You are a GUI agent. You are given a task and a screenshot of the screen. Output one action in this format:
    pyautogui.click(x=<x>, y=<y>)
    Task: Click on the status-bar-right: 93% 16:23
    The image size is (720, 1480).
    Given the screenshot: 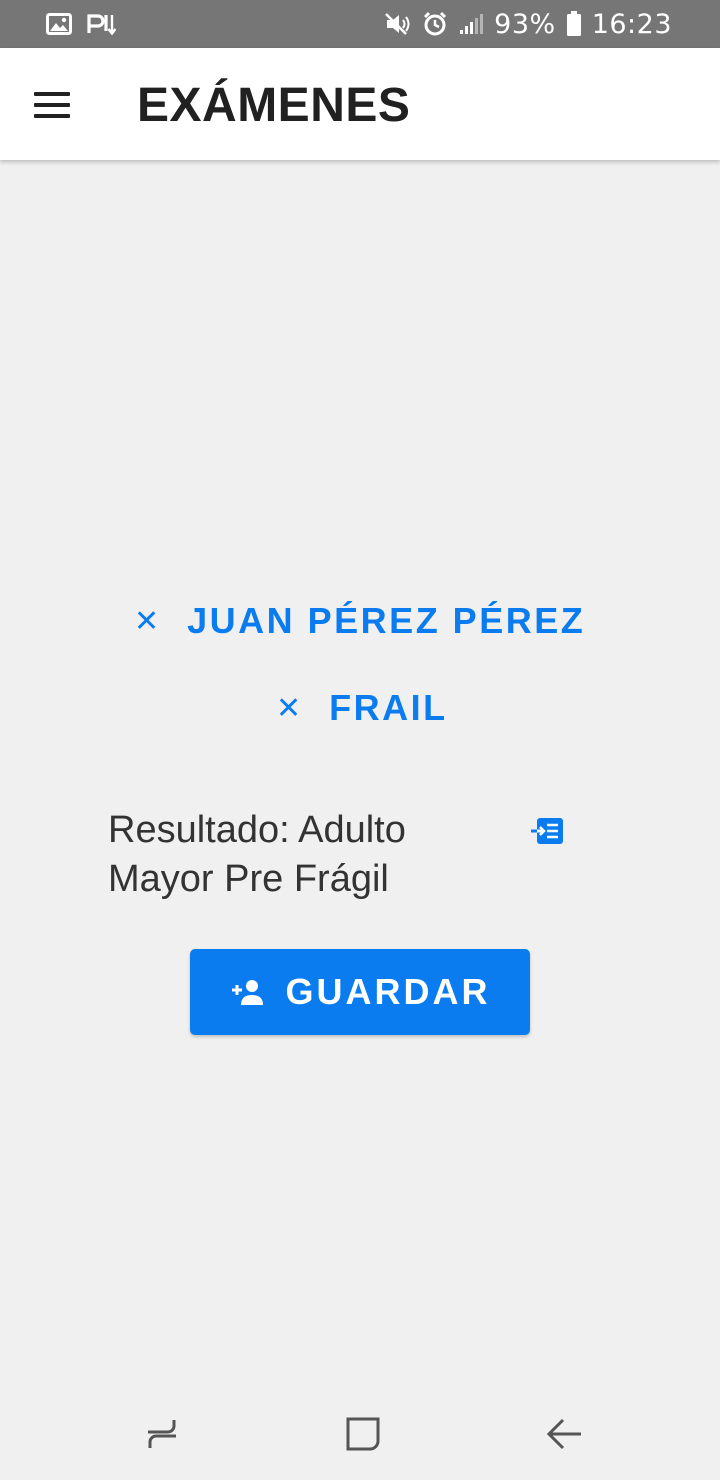 What is the action you would take?
    pyautogui.click(x=528, y=24)
    